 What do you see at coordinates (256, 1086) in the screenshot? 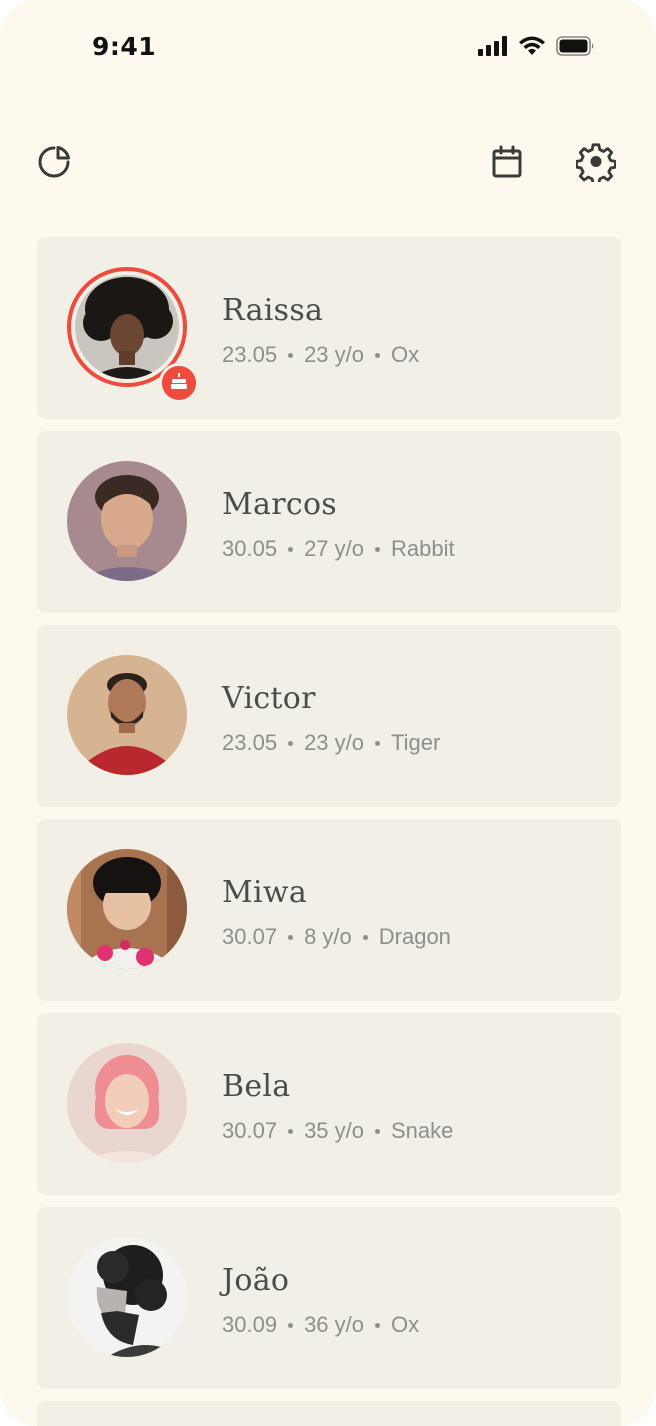
I see `person-name: Bela` at bounding box center [256, 1086].